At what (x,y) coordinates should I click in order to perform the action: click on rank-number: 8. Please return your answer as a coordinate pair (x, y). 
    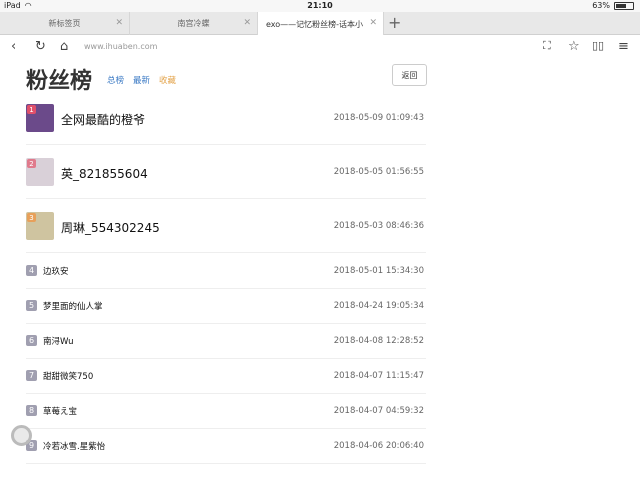
    Looking at the image, I should click on (31, 410).